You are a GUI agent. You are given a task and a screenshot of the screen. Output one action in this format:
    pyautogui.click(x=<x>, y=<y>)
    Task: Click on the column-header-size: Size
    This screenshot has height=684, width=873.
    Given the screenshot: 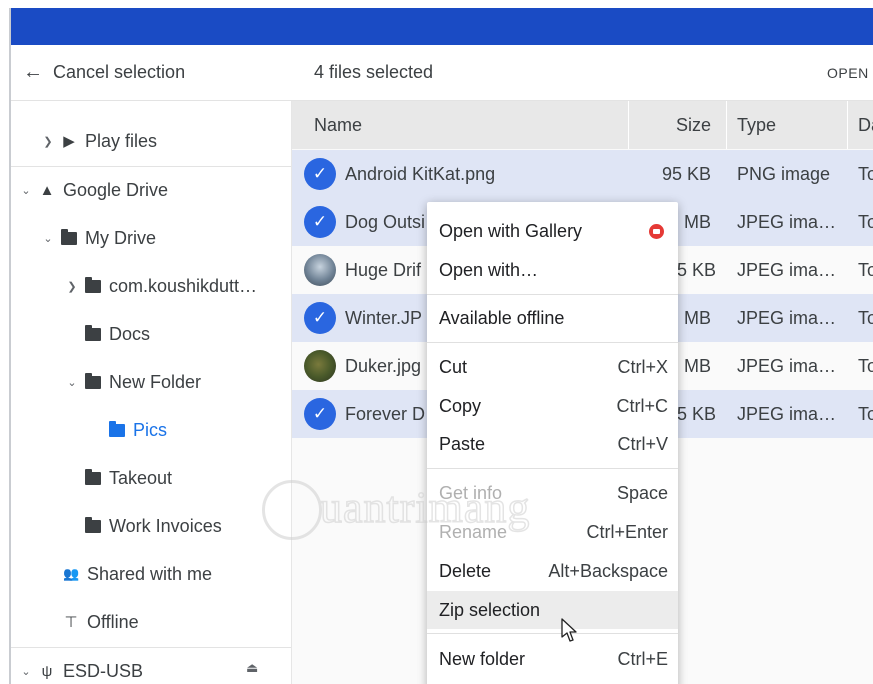 What is the action you would take?
    pyautogui.click(x=693, y=125)
    